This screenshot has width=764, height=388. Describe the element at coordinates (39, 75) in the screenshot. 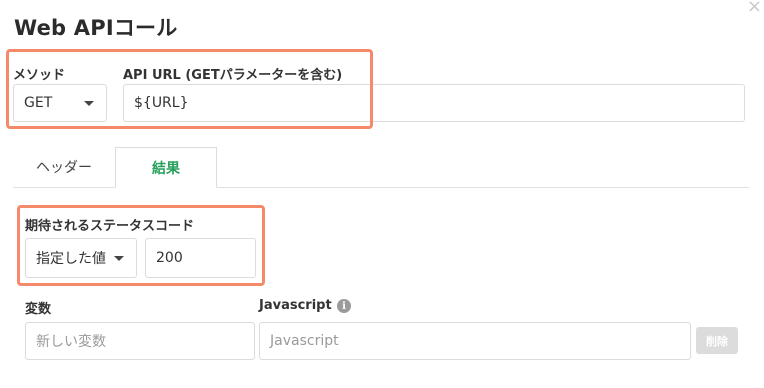

I see `method-label: メソッド` at that location.